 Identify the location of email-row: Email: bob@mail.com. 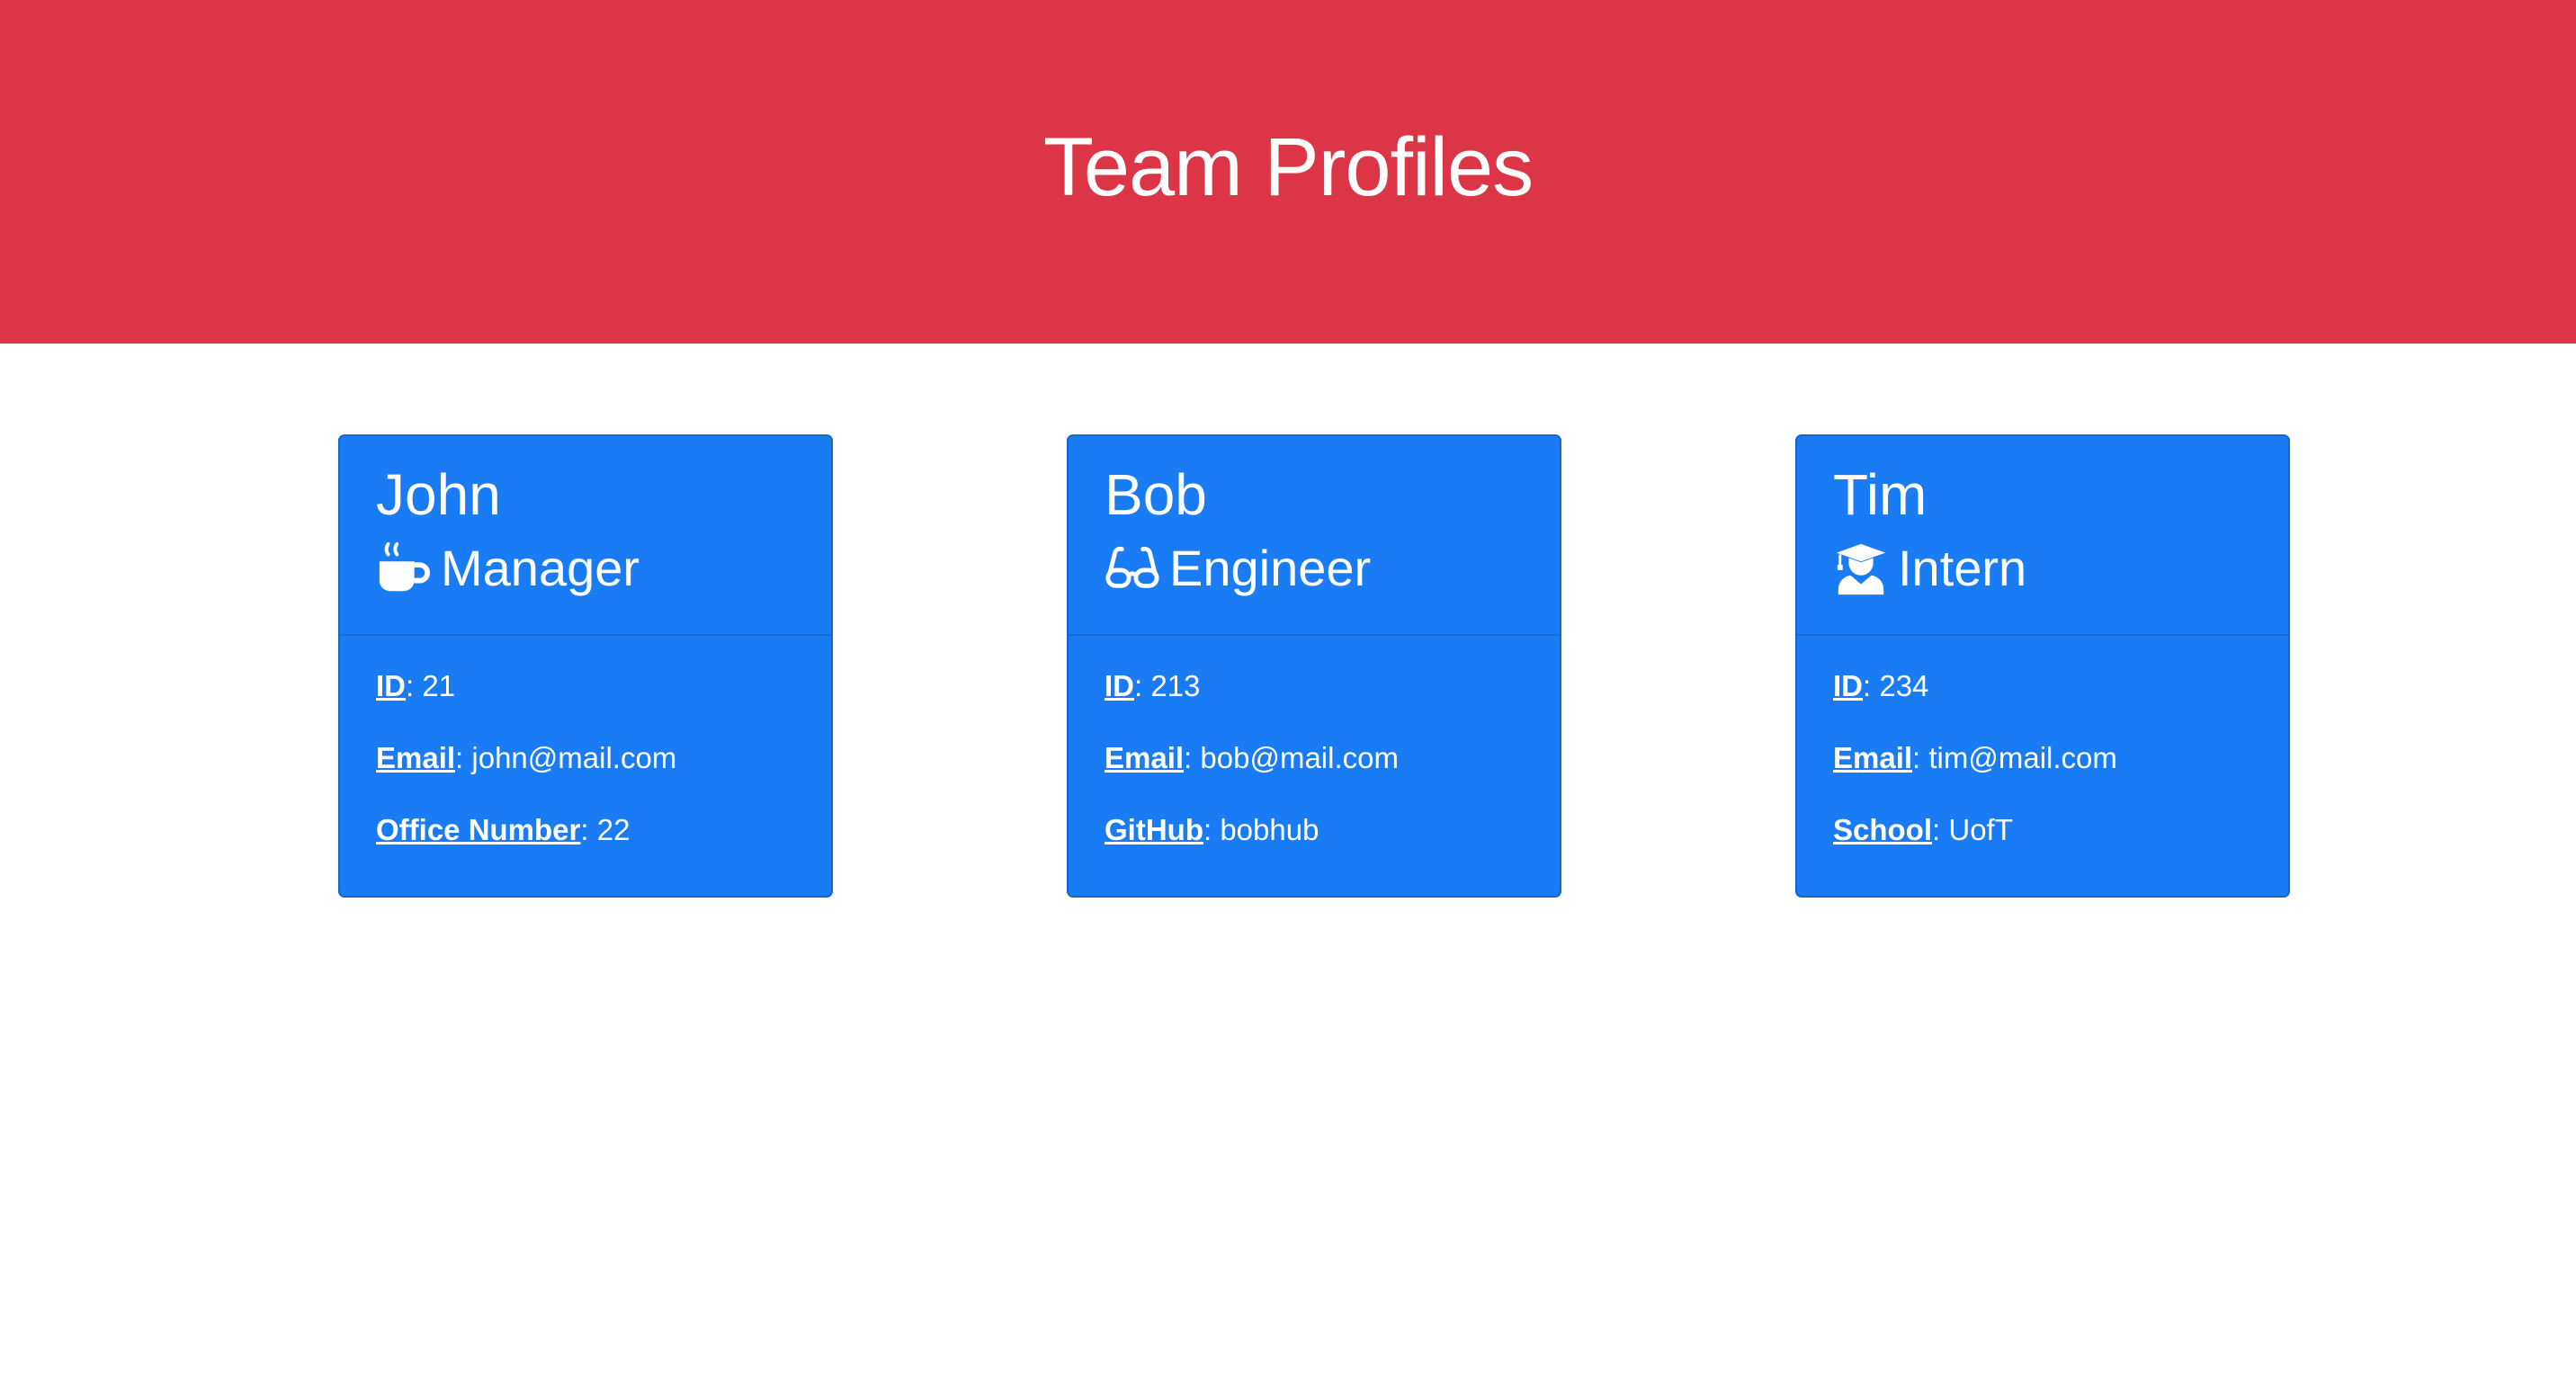
(1252, 757).